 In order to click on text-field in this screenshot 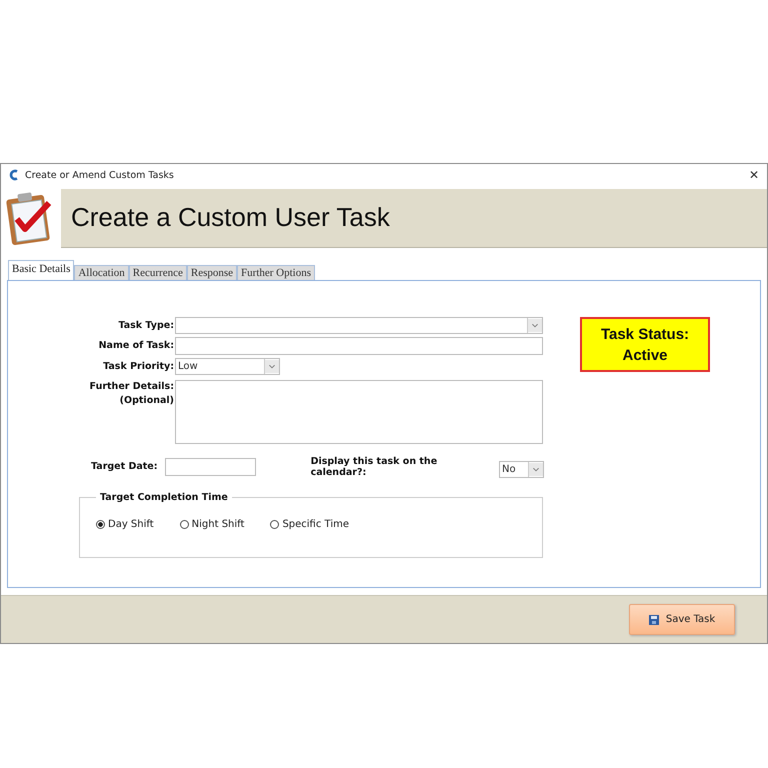, I will do `click(359, 346)`.